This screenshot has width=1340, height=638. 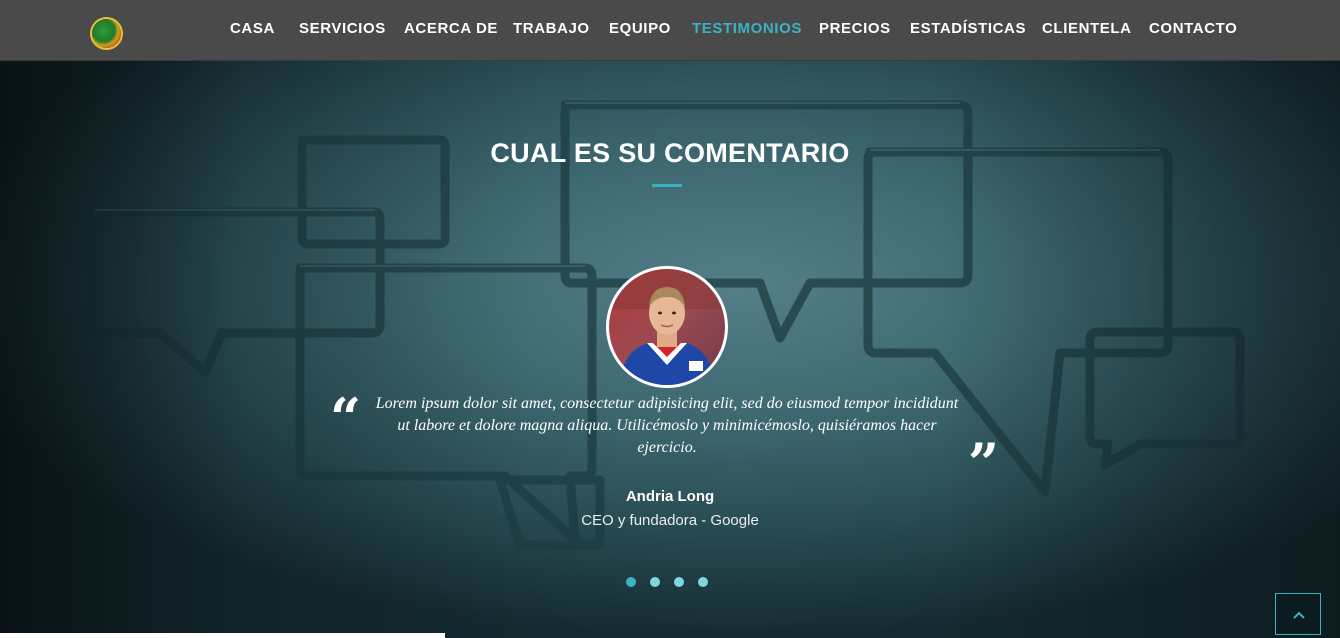 I want to click on nav-item-estadisticas: ESTADÍSTICAS, so click(x=968, y=29).